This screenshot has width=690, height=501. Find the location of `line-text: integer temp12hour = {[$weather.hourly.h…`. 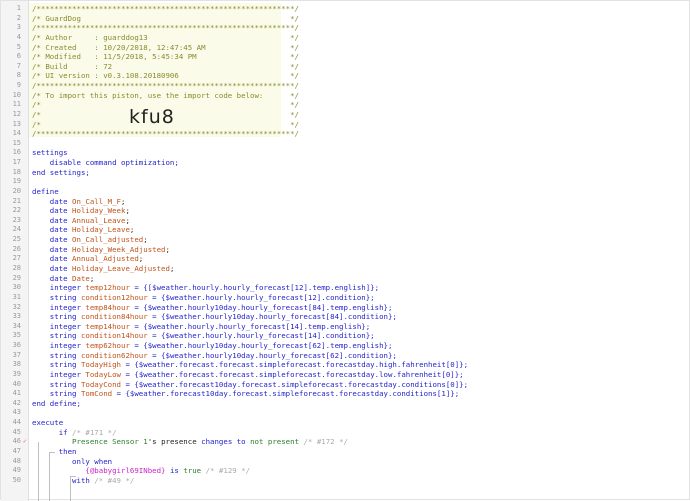

line-text: integer temp12hour = {[$weather.hourly.h… is located at coordinates (205, 288).